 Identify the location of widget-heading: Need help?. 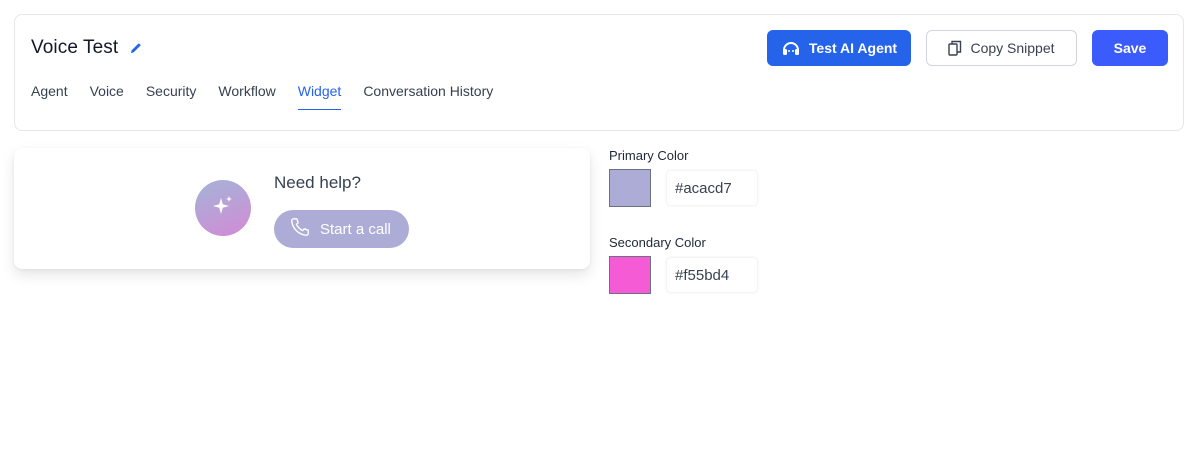
(317, 182).